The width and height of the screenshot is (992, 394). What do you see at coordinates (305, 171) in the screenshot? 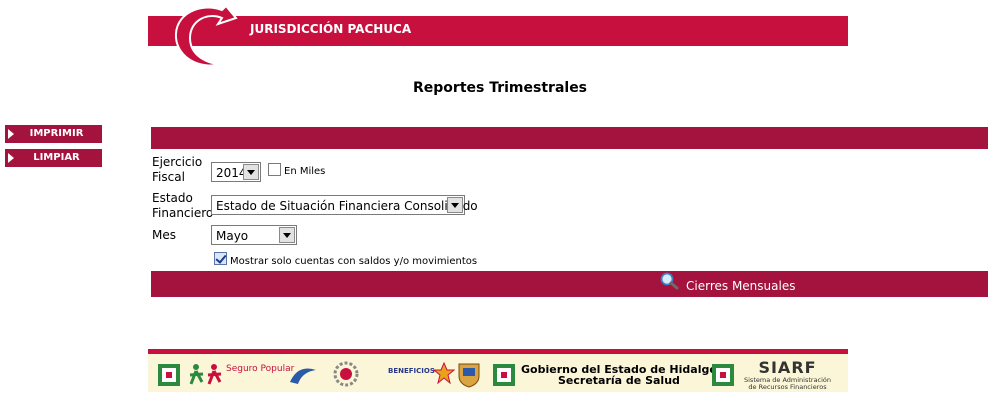
I see `en-miles-label: En Miles` at bounding box center [305, 171].